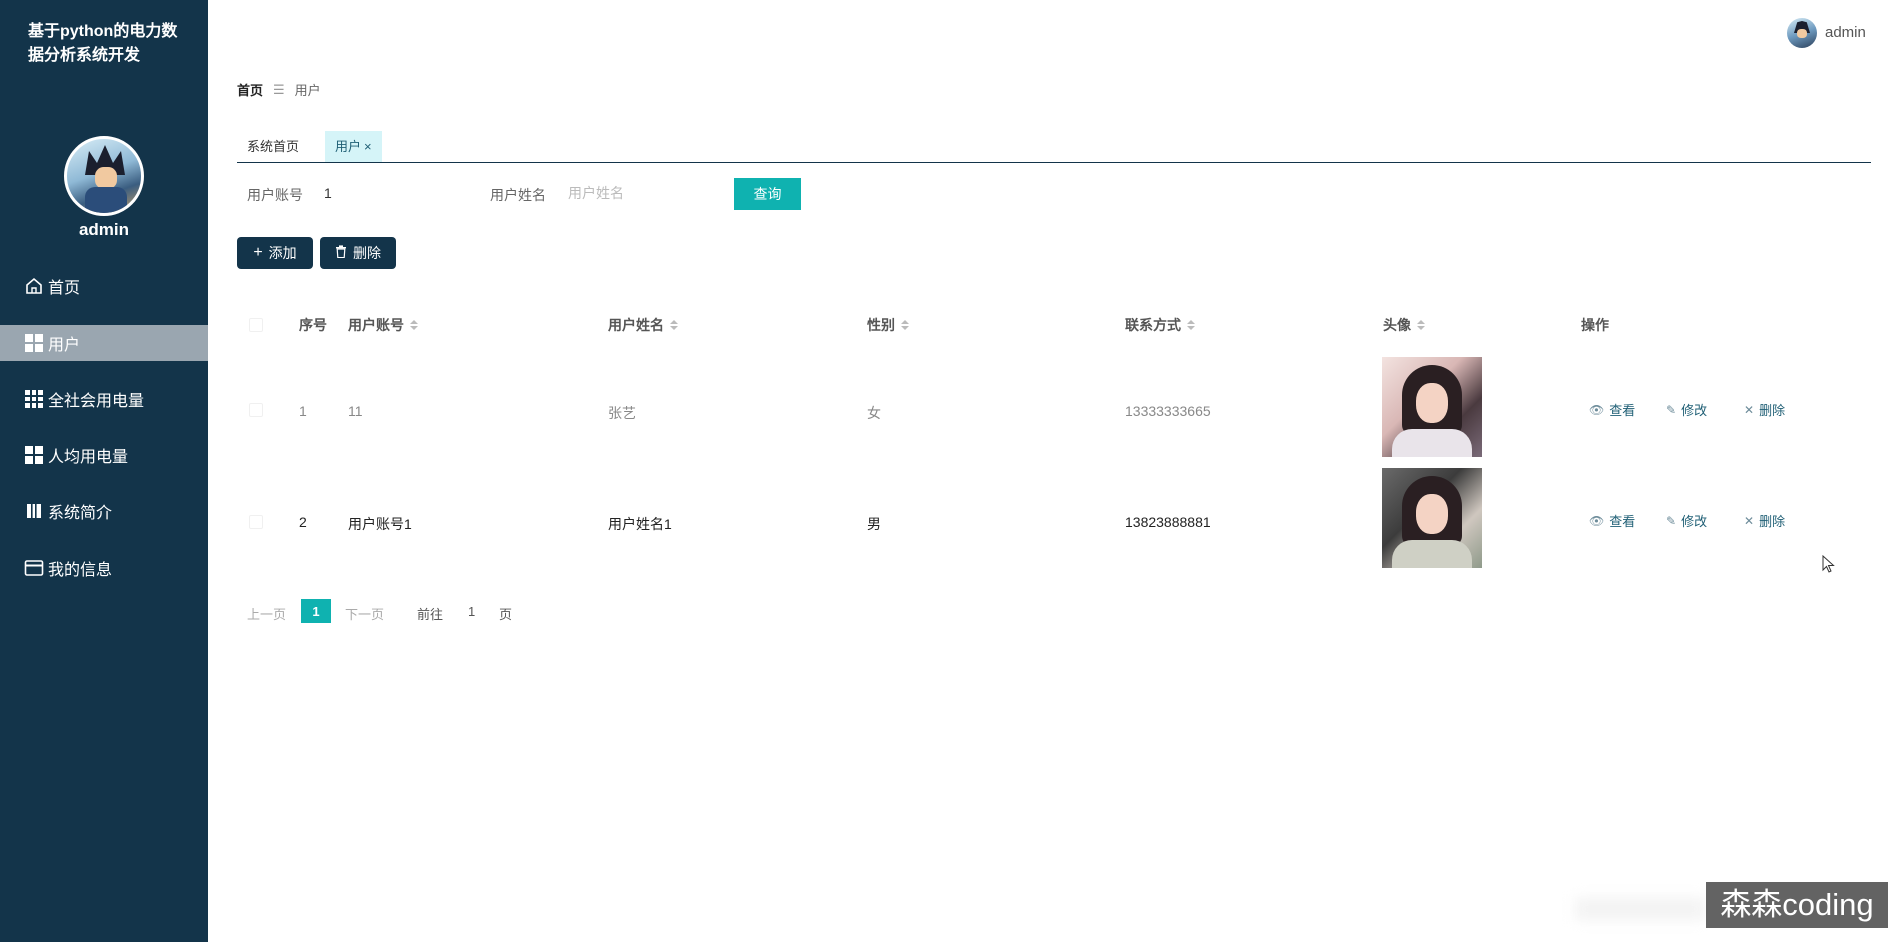 This screenshot has height=942, width=1899. I want to click on sidebar-item-about: 系统简介, so click(104, 511).